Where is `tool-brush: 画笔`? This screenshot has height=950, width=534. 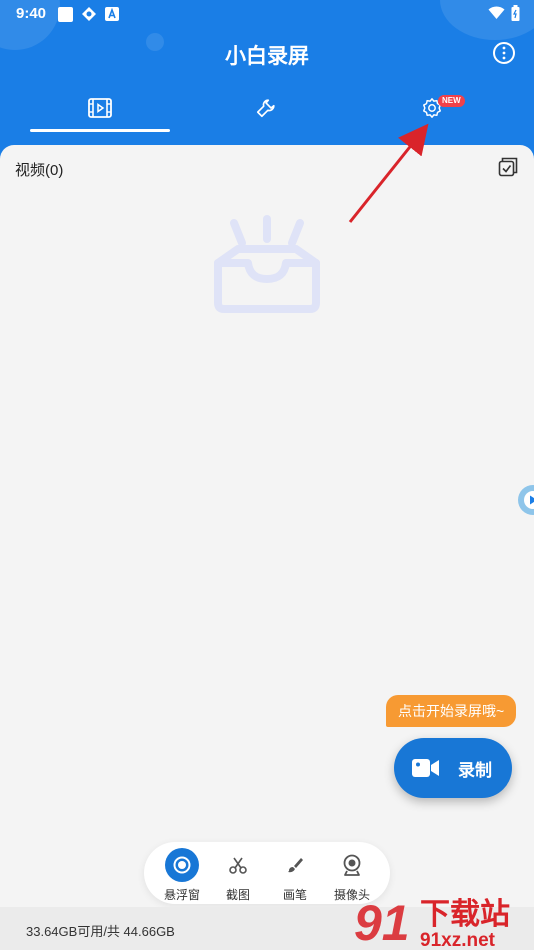 tool-brush: 画笔 is located at coordinates (295, 873).